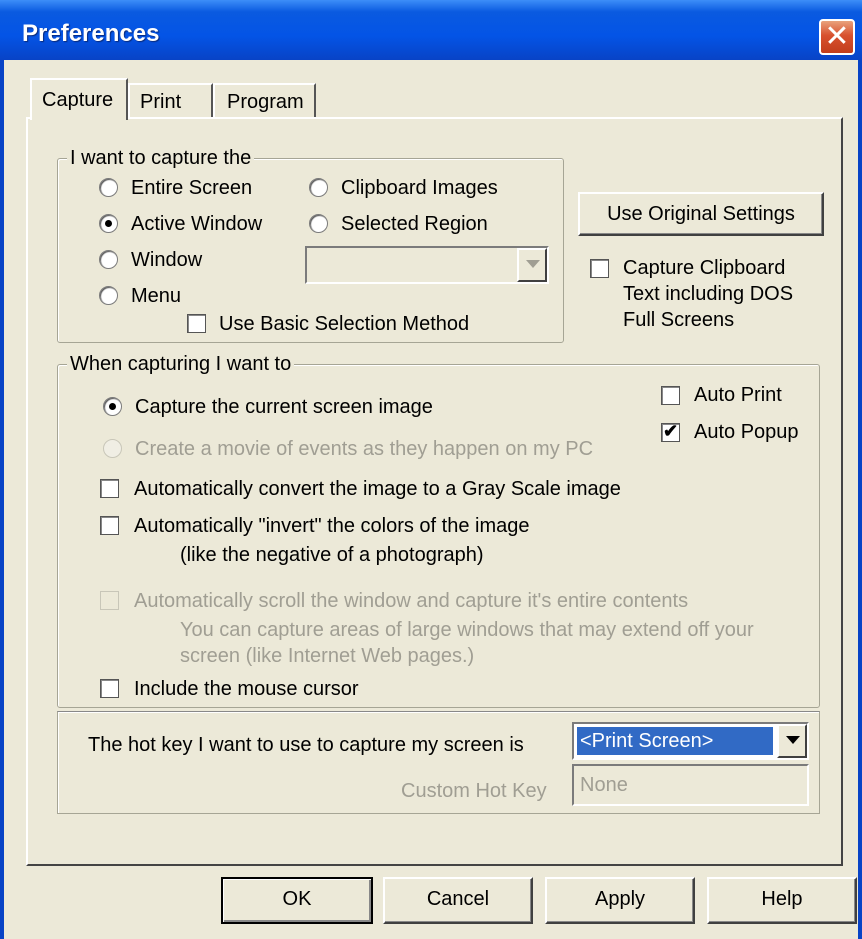 The height and width of the screenshot is (939, 862). I want to click on checkbox-capture-clipboard, so click(599, 268).